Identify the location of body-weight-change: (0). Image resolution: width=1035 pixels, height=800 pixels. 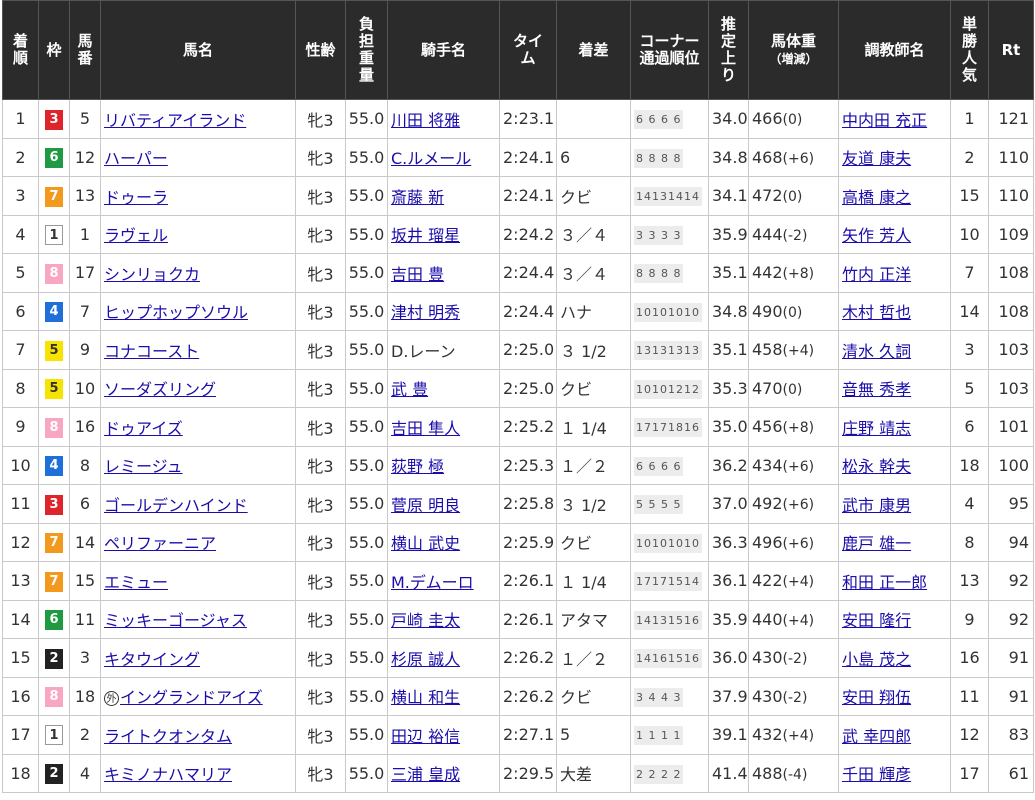
(792, 120).